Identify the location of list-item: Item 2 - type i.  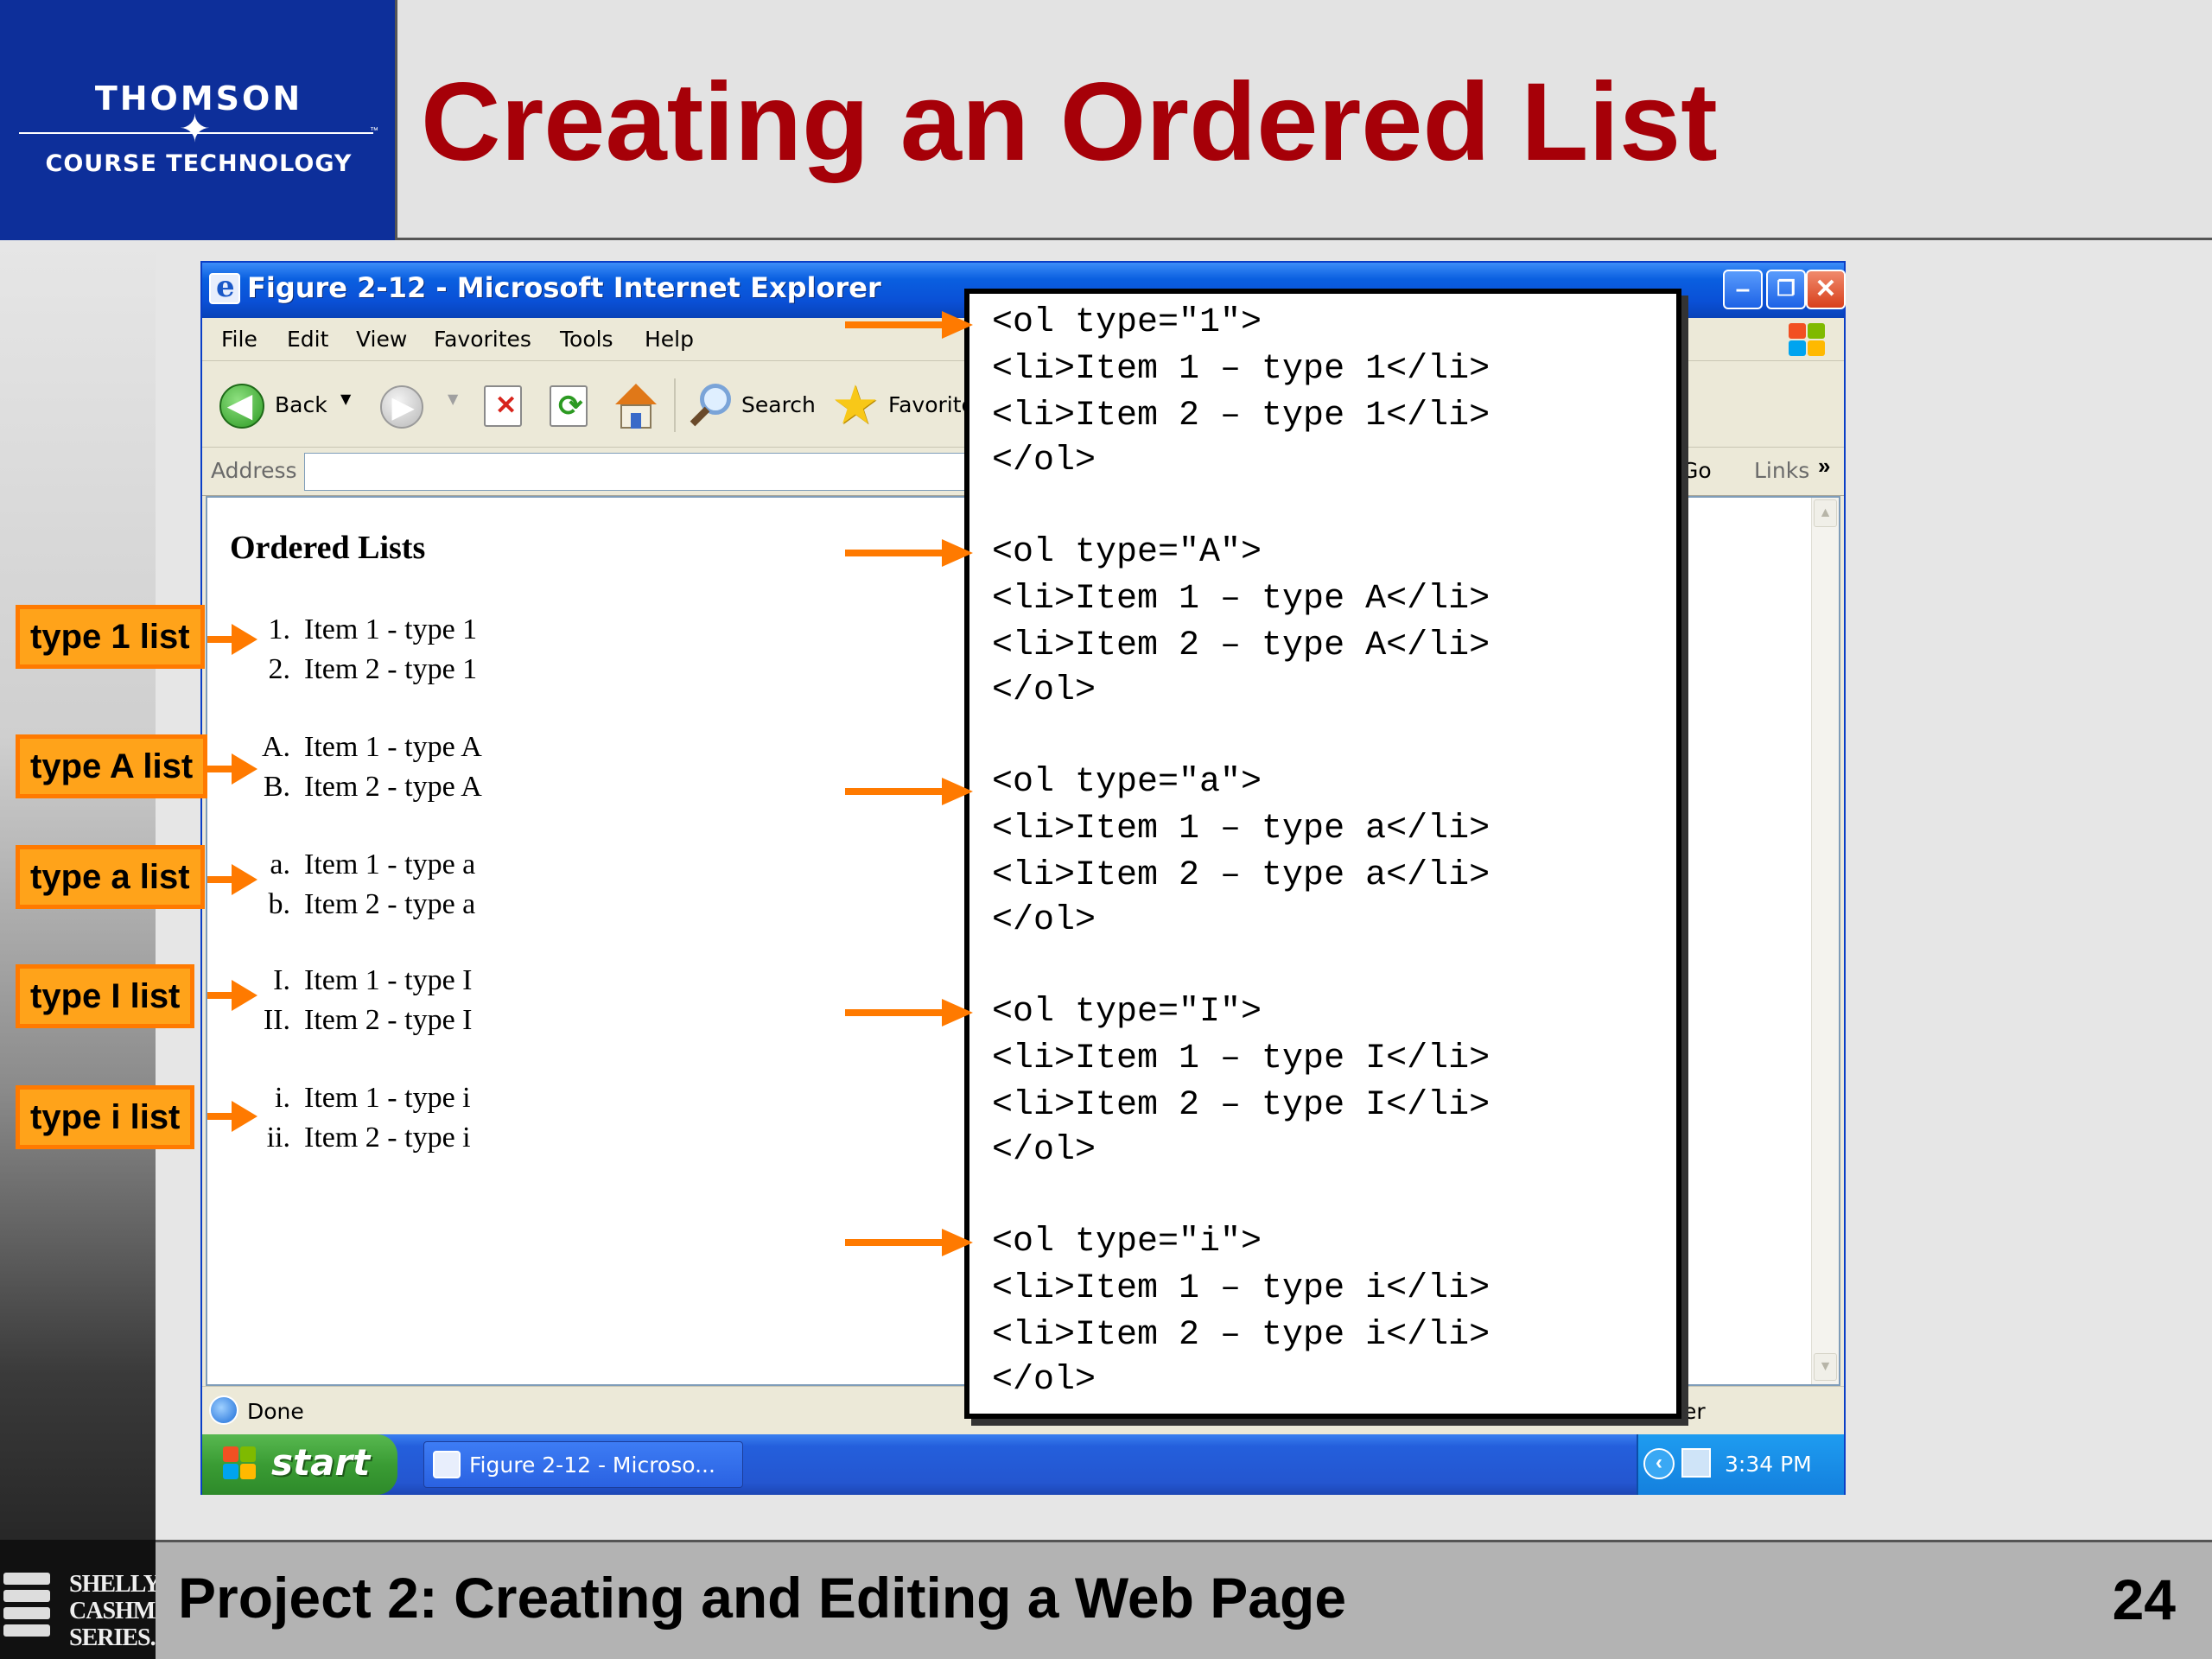
(387, 1138).